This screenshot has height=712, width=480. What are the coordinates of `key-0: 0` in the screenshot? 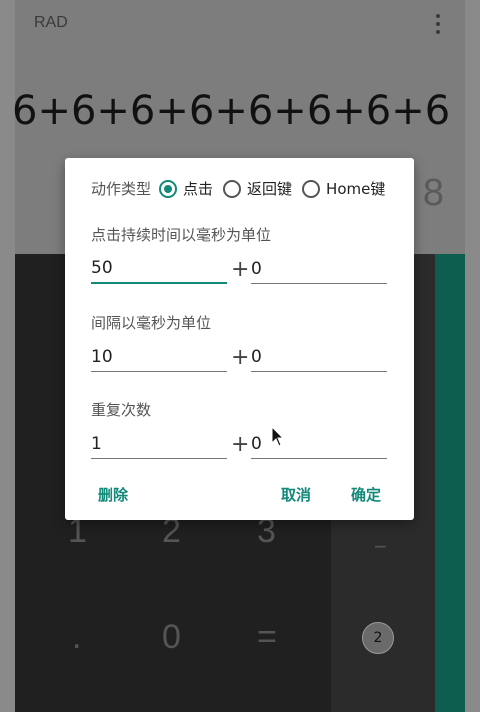 It's located at (171, 637).